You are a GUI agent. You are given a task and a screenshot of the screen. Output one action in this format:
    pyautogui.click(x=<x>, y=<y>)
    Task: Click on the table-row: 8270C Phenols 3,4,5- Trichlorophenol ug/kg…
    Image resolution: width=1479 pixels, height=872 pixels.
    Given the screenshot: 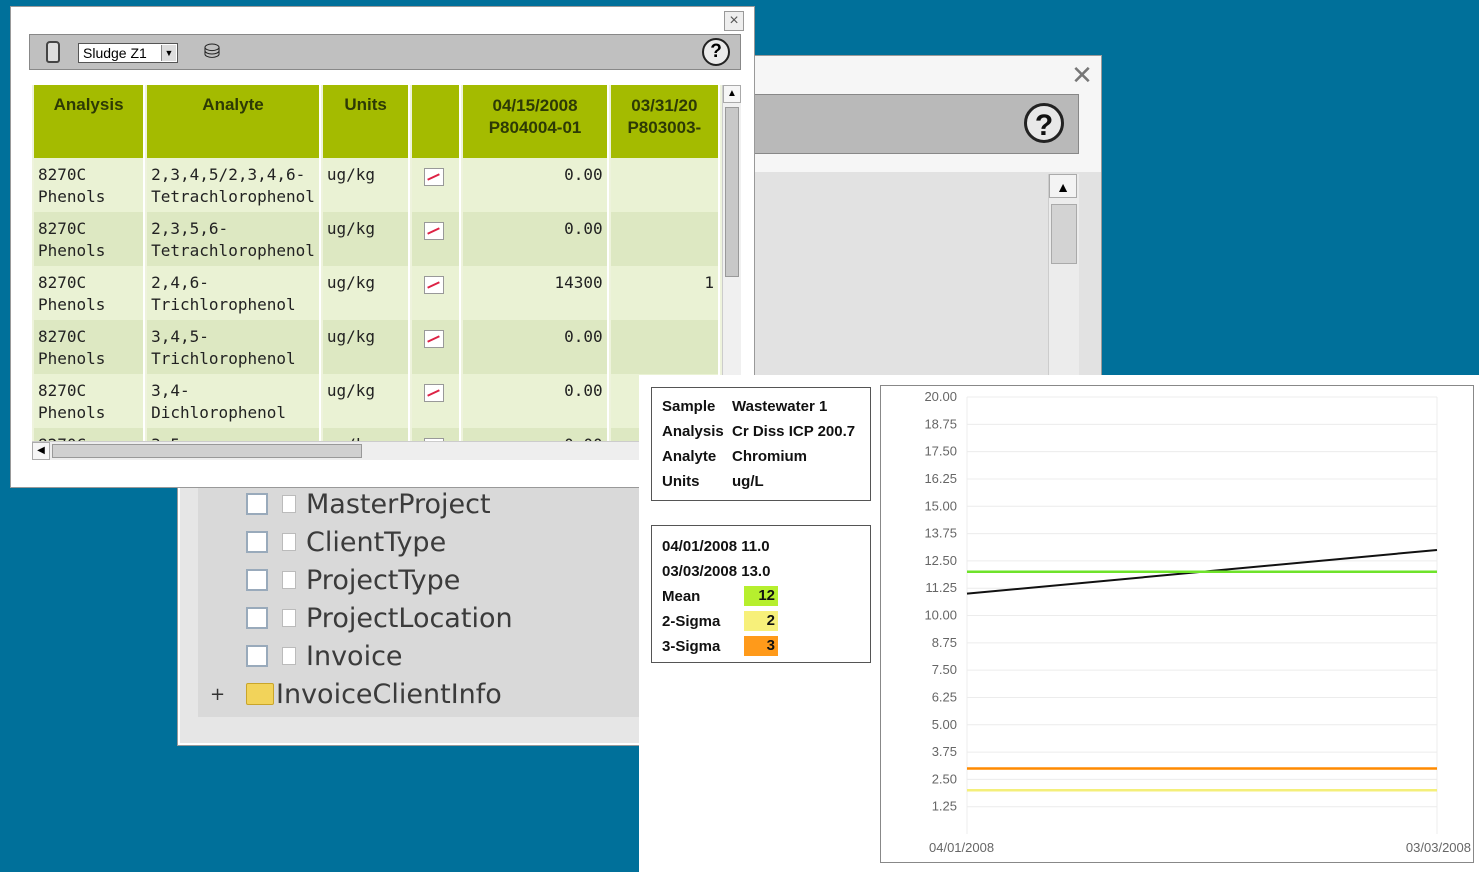 What is the action you would take?
    pyautogui.click(x=377, y=347)
    